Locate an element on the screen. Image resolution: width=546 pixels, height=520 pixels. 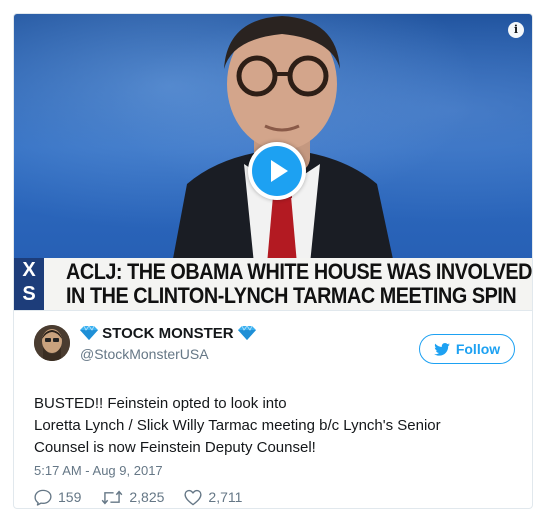
tweet-actions: 159 2,825 2,711 is located at coordinates (148, 497).